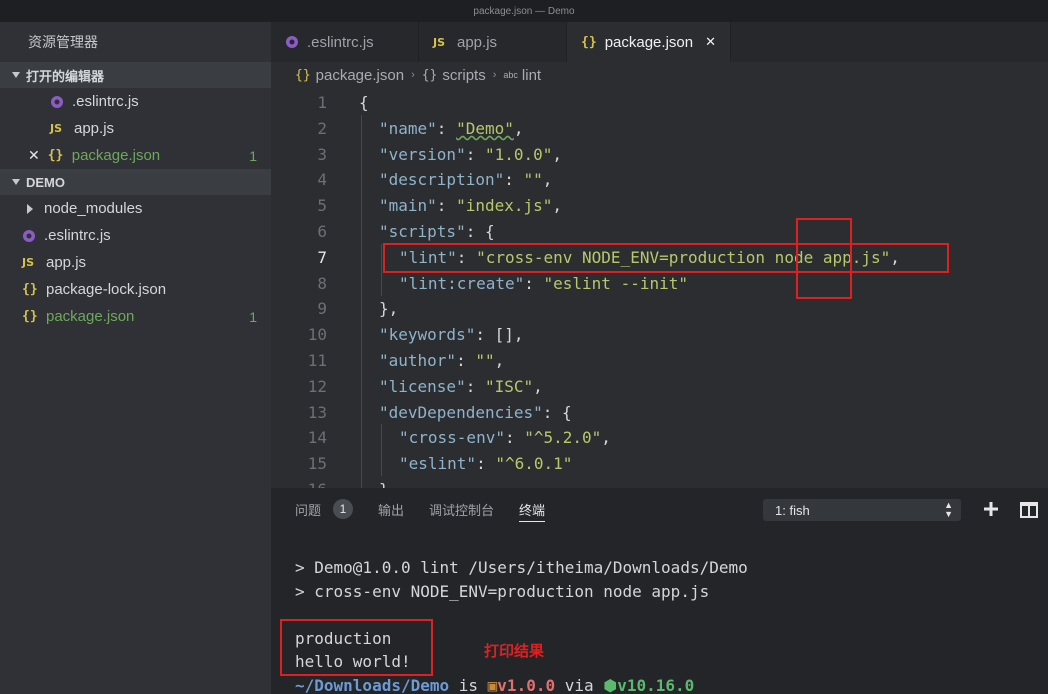 The width and height of the screenshot is (1048, 694). What do you see at coordinates (461, 509) in the screenshot?
I see `tab-debug-console: 调试控制台` at bounding box center [461, 509].